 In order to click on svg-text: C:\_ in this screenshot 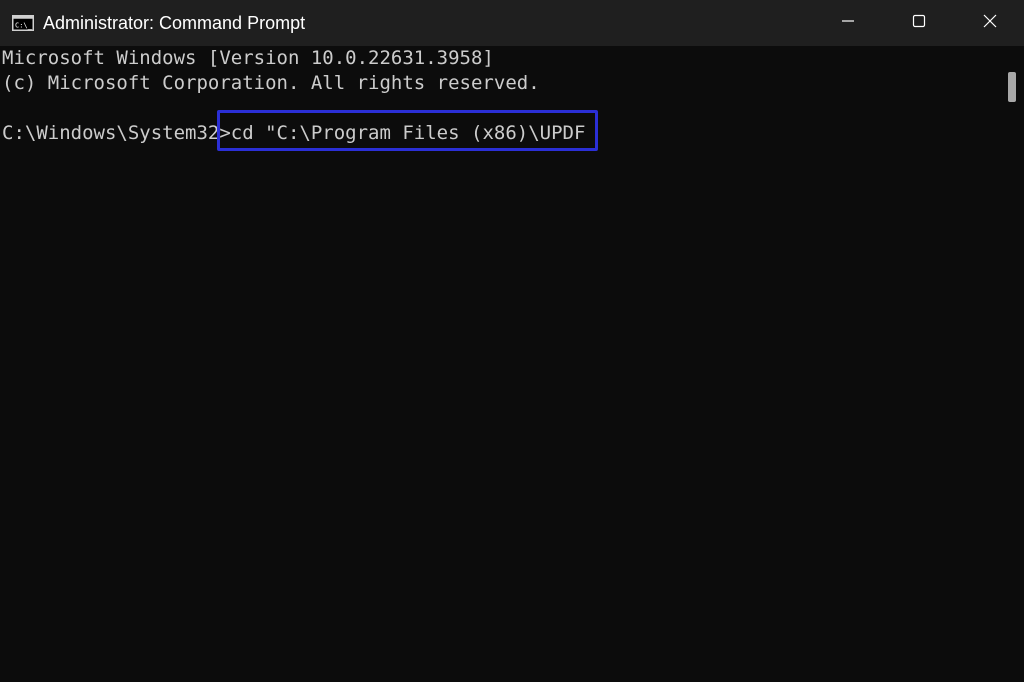, I will do `click(24, 26)`.